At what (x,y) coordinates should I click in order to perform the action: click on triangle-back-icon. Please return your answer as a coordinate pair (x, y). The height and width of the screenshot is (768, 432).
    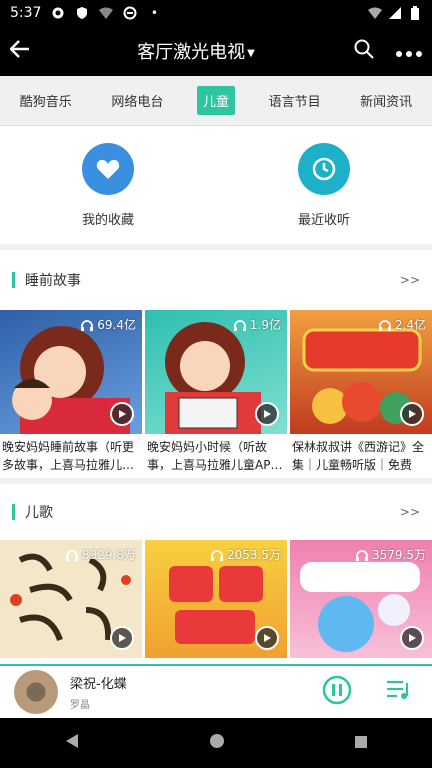
    Looking at the image, I should click on (72, 741).